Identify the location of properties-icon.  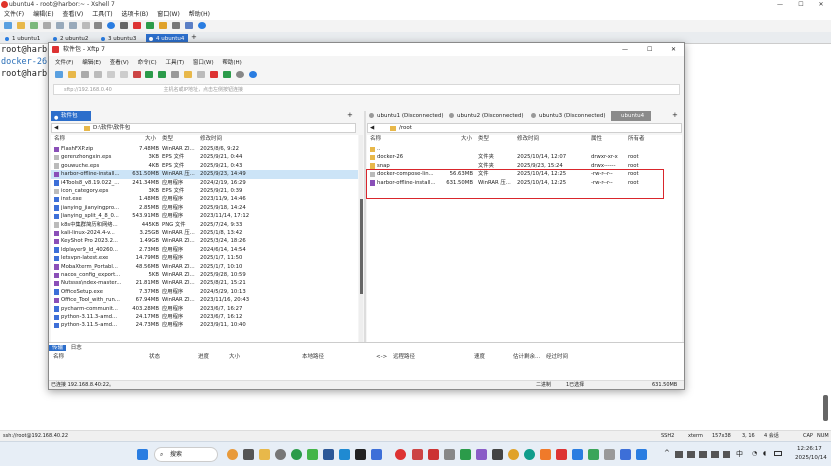
(175, 74).